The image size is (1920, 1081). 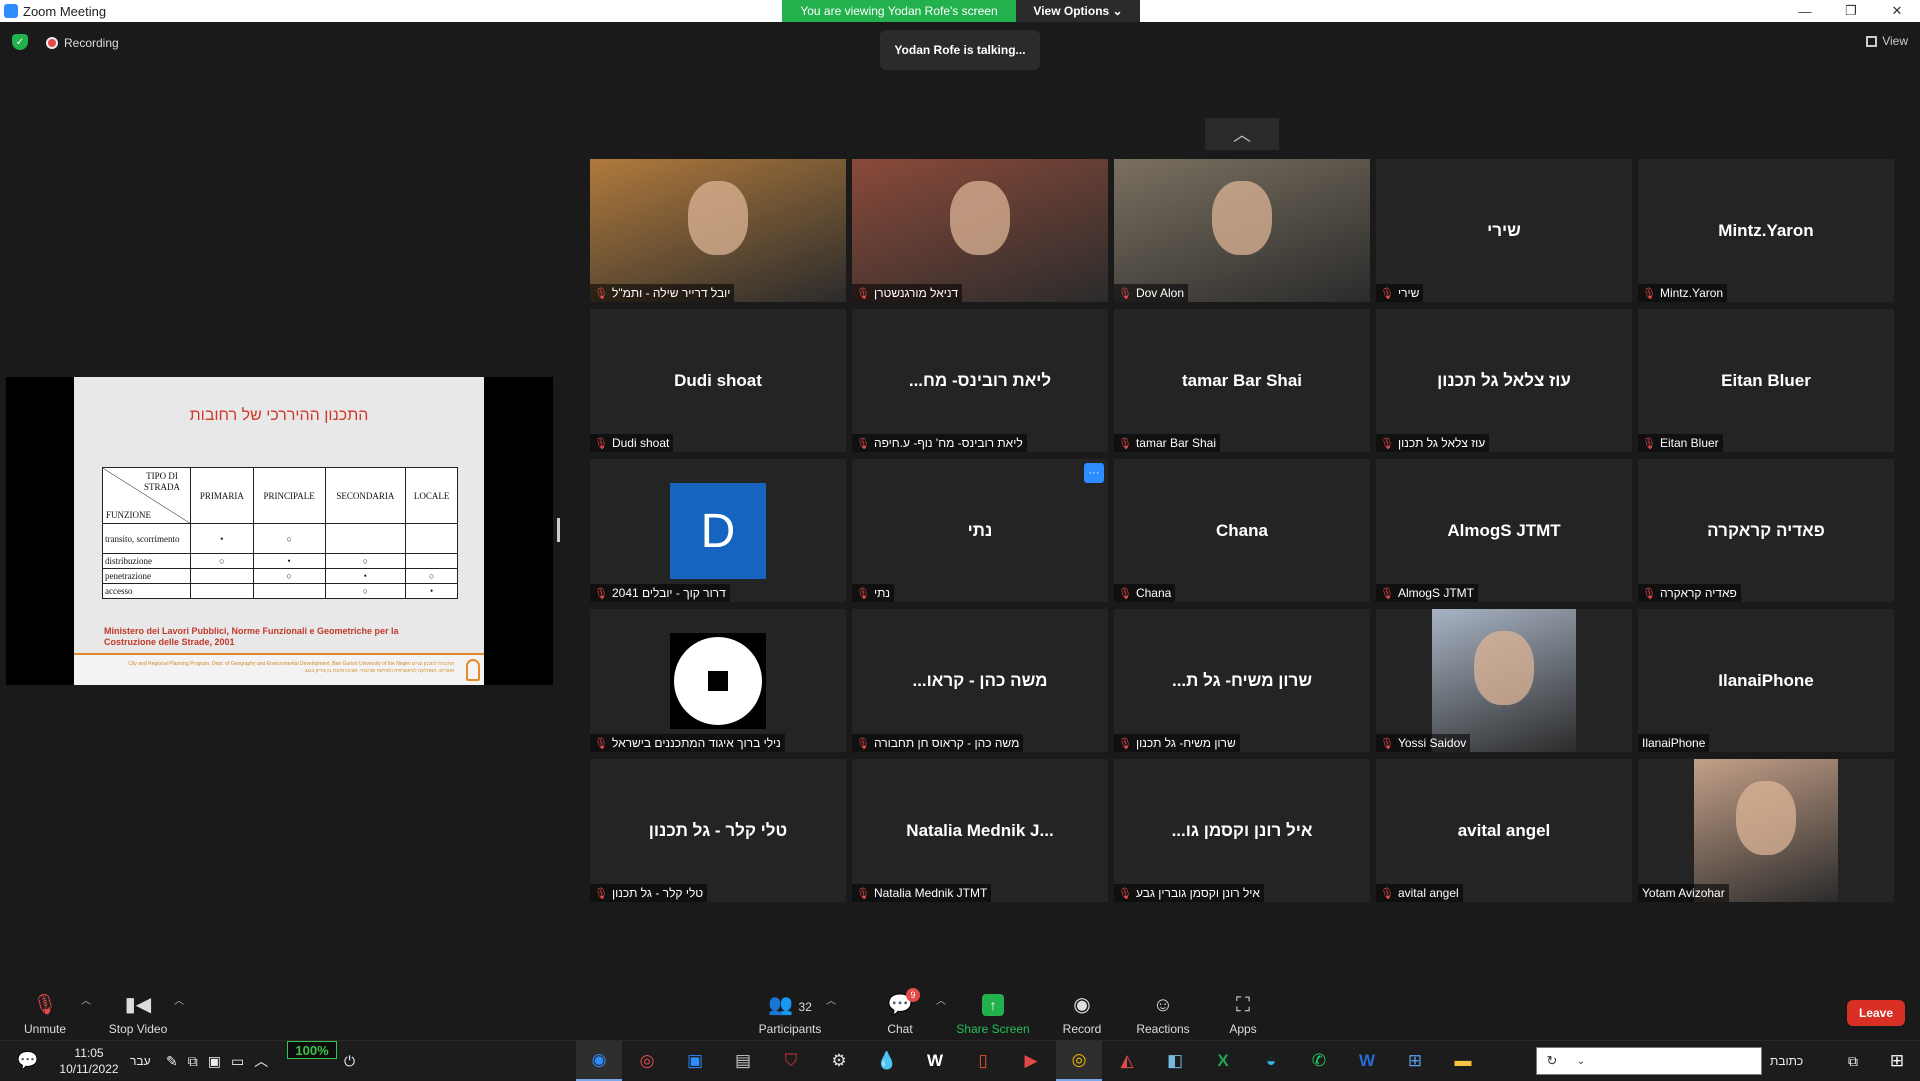 I want to click on mcafee-taskbar-icon: ⛉, so click(x=791, y=1061).